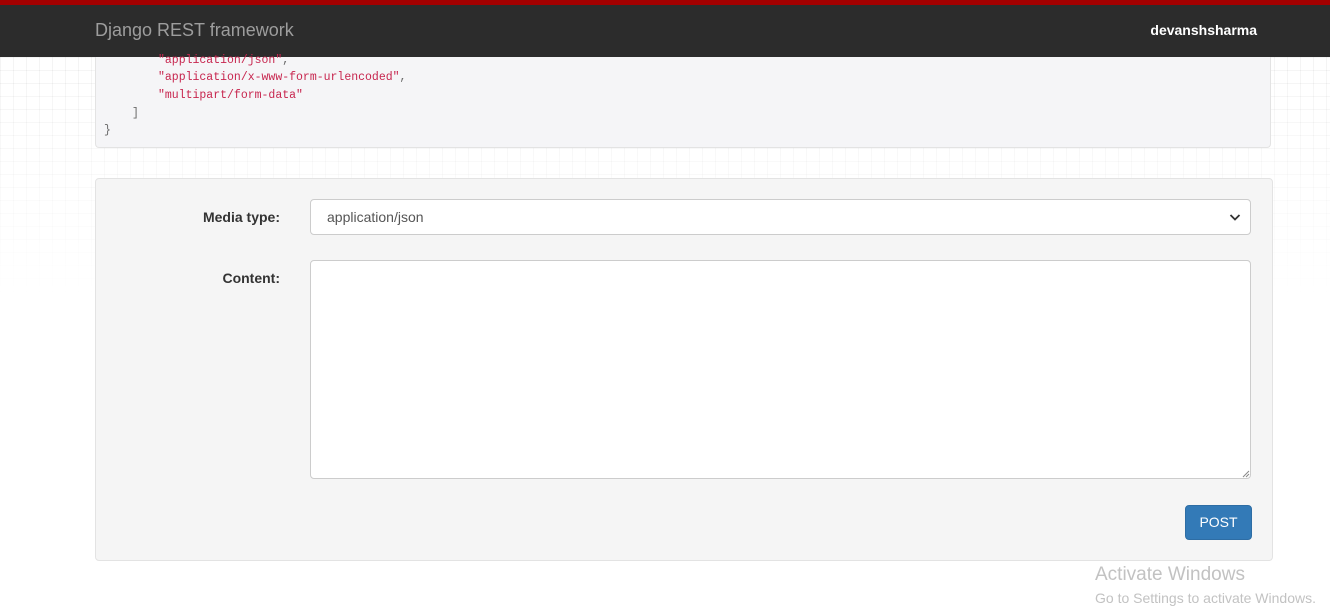 Image resolution: width=1330 pixels, height=608 pixels. Describe the element at coordinates (780, 217) in the screenshot. I see `media-type-select: application/json` at that location.